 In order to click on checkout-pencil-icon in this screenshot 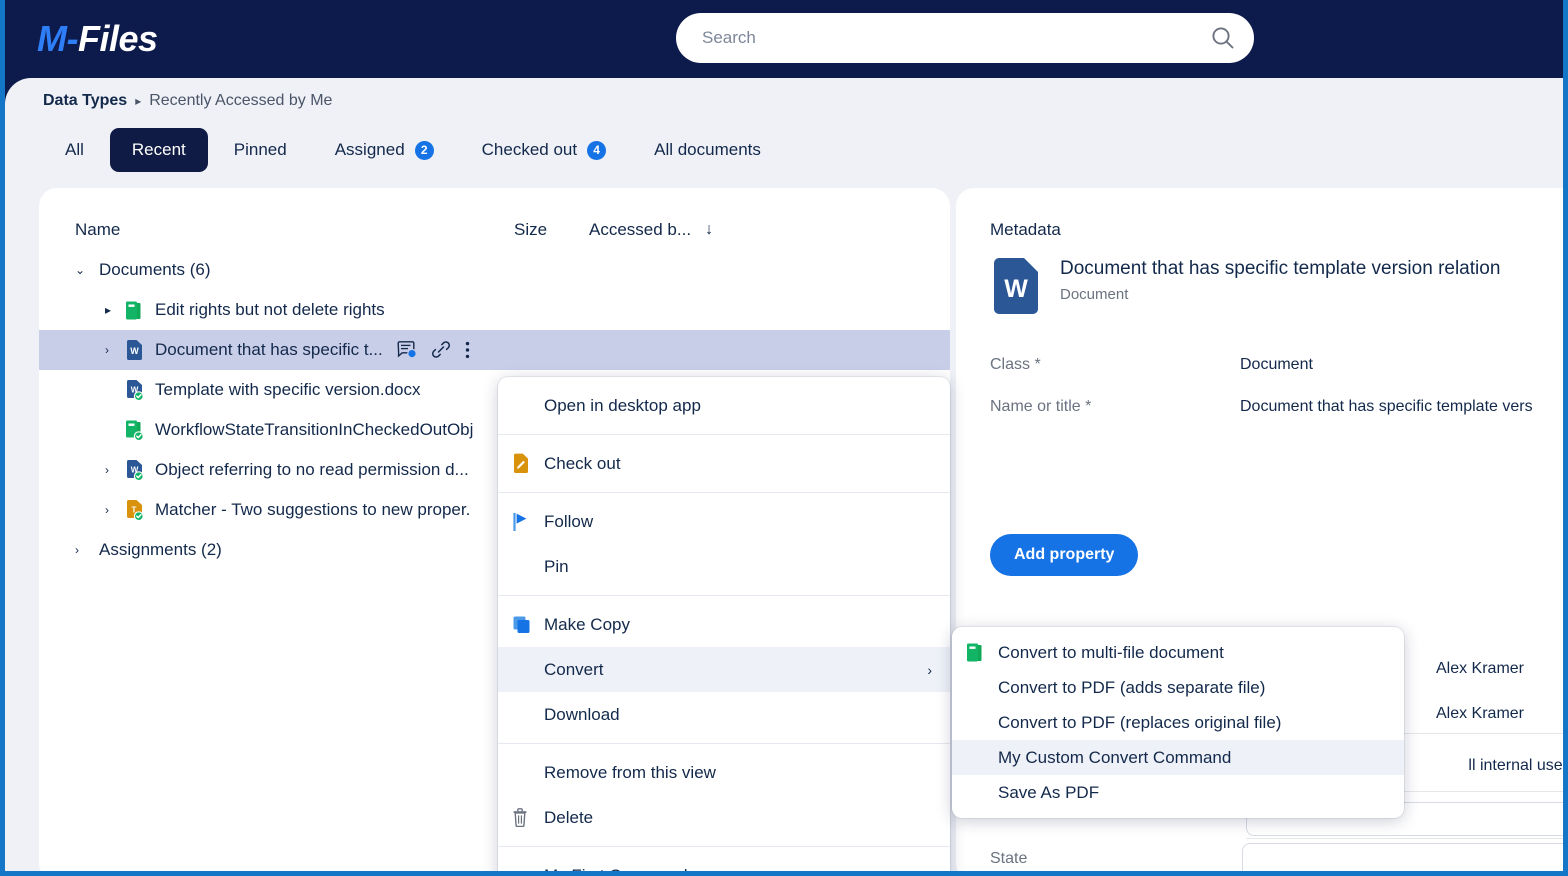, I will do `click(528, 463)`.